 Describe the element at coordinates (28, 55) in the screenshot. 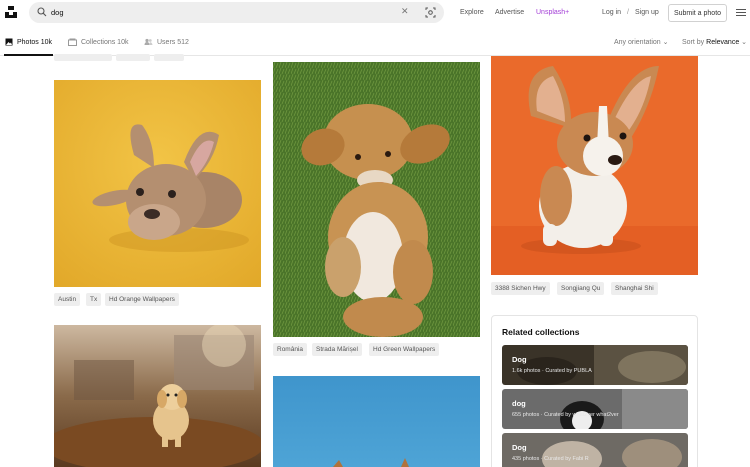

I see `active-tab-indicator` at that location.